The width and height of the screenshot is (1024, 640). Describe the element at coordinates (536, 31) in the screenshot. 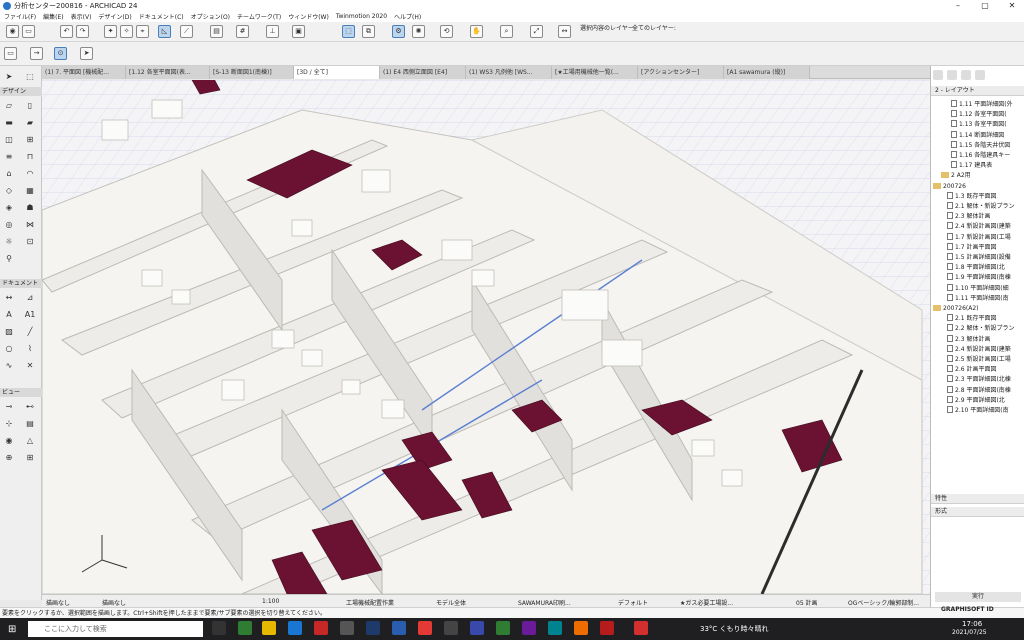

I see `fit-icon: ⤢` at that location.